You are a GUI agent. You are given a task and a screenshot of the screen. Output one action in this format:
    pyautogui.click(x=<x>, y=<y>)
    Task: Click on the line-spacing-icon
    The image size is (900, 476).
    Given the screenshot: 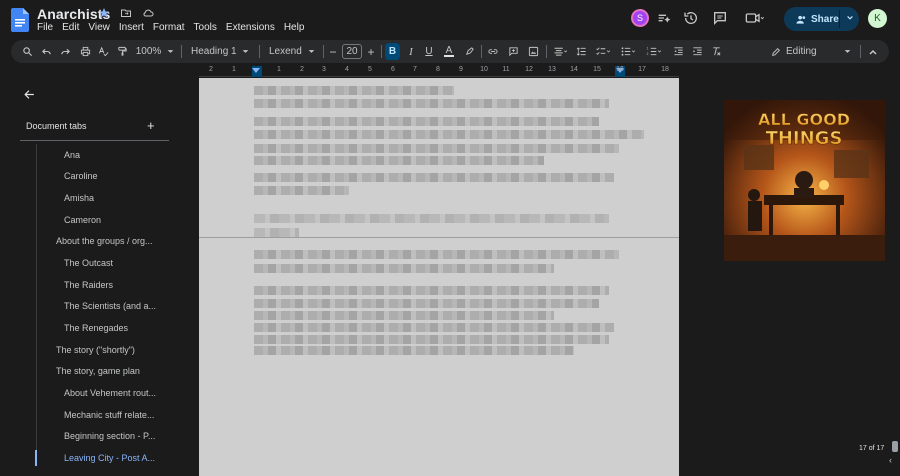 What is the action you would take?
    pyautogui.click(x=581, y=51)
    